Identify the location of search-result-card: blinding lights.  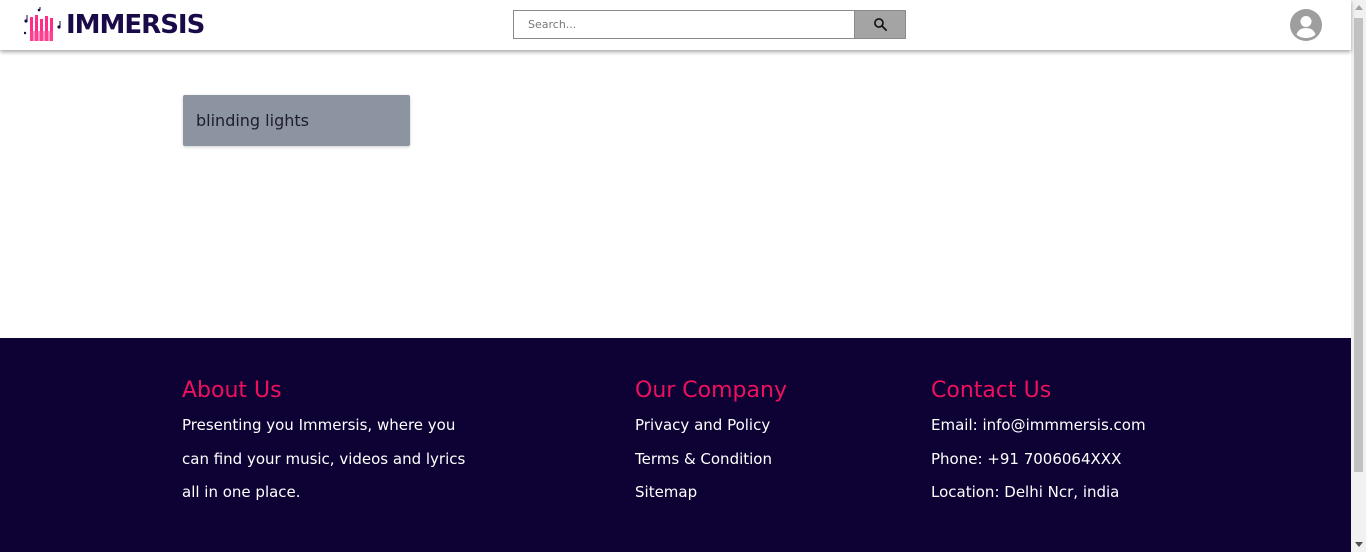
(296, 120).